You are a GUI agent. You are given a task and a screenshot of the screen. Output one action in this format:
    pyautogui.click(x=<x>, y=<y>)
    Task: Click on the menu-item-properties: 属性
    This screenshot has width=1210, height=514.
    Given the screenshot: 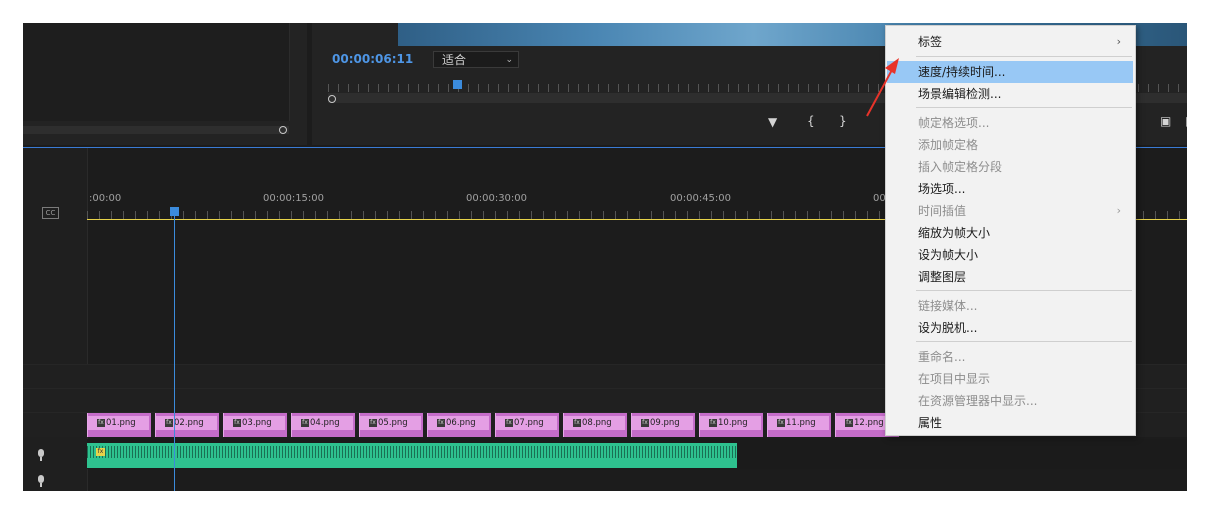 What is the action you would take?
    pyautogui.click(x=1010, y=423)
    